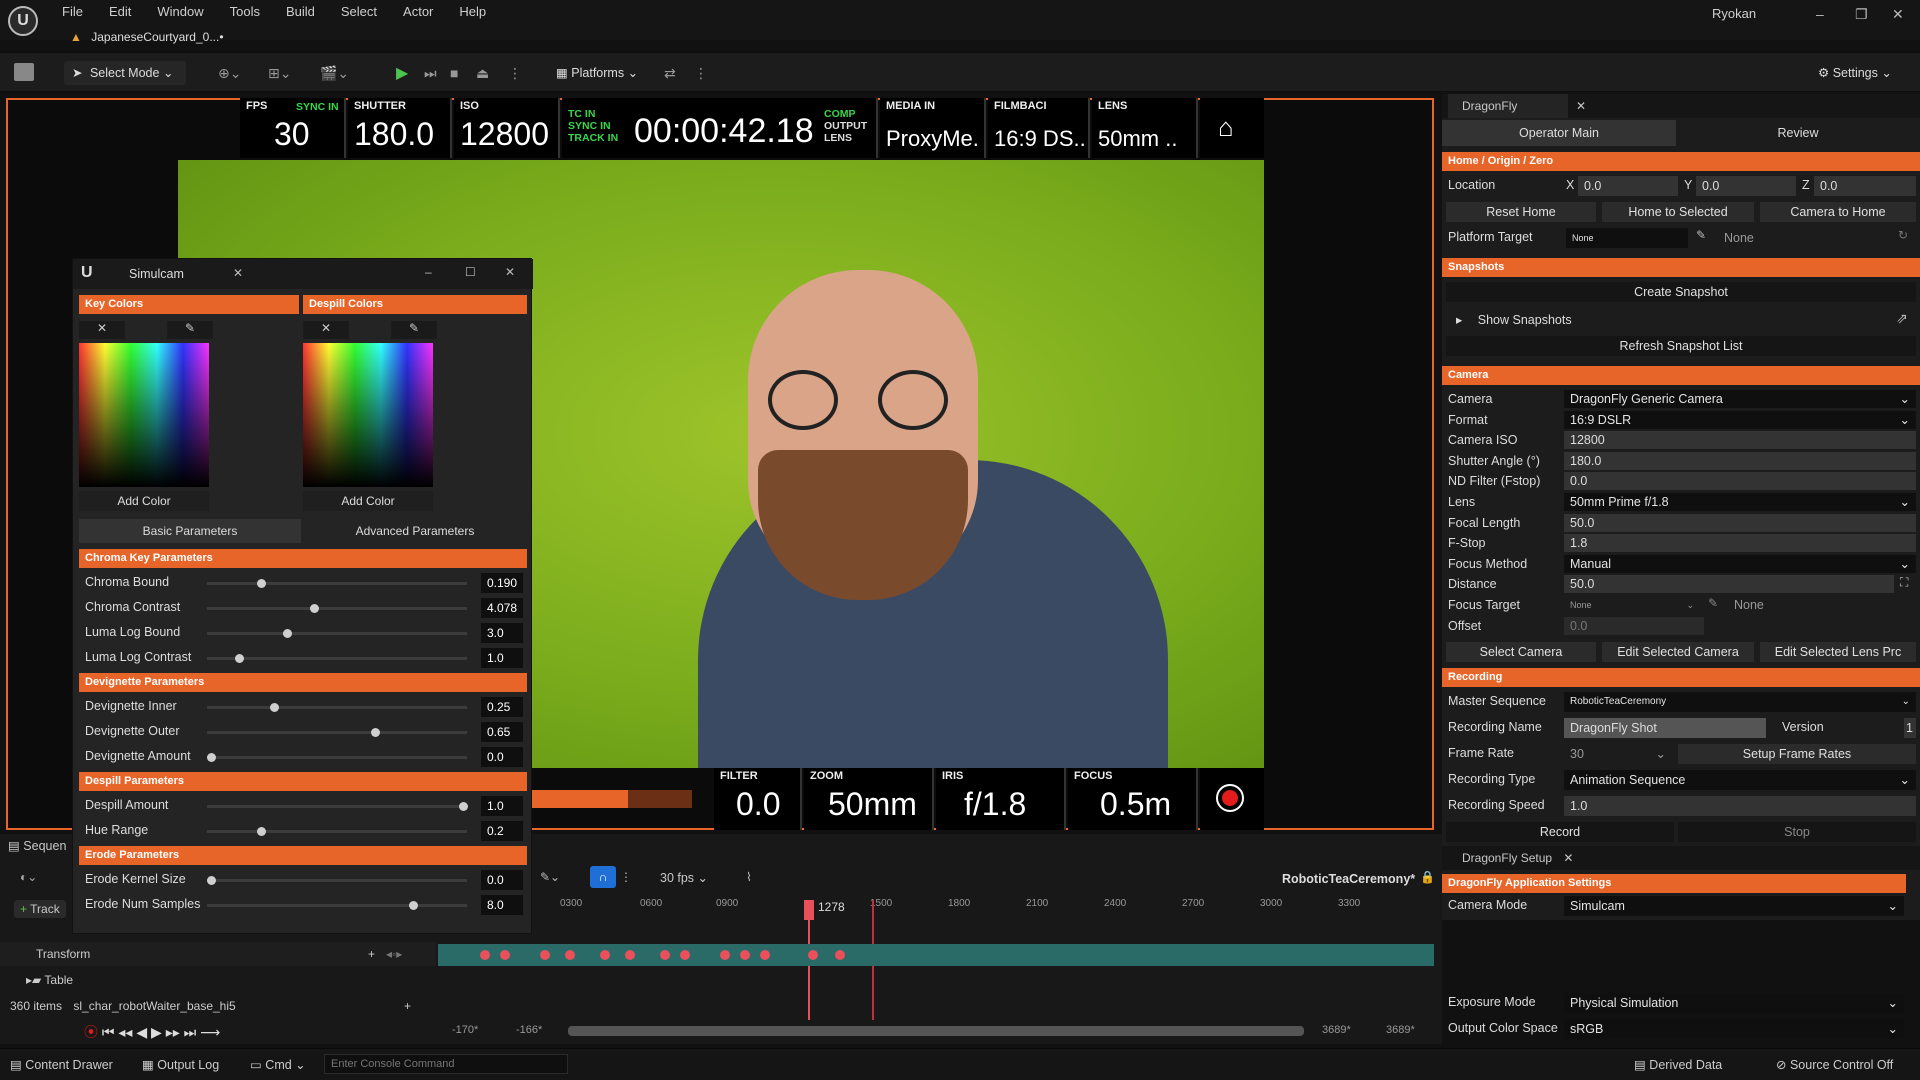  I want to click on camera-property-dropdown: 50mm Prime f/1.8 ⌄, so click(1740, 502).